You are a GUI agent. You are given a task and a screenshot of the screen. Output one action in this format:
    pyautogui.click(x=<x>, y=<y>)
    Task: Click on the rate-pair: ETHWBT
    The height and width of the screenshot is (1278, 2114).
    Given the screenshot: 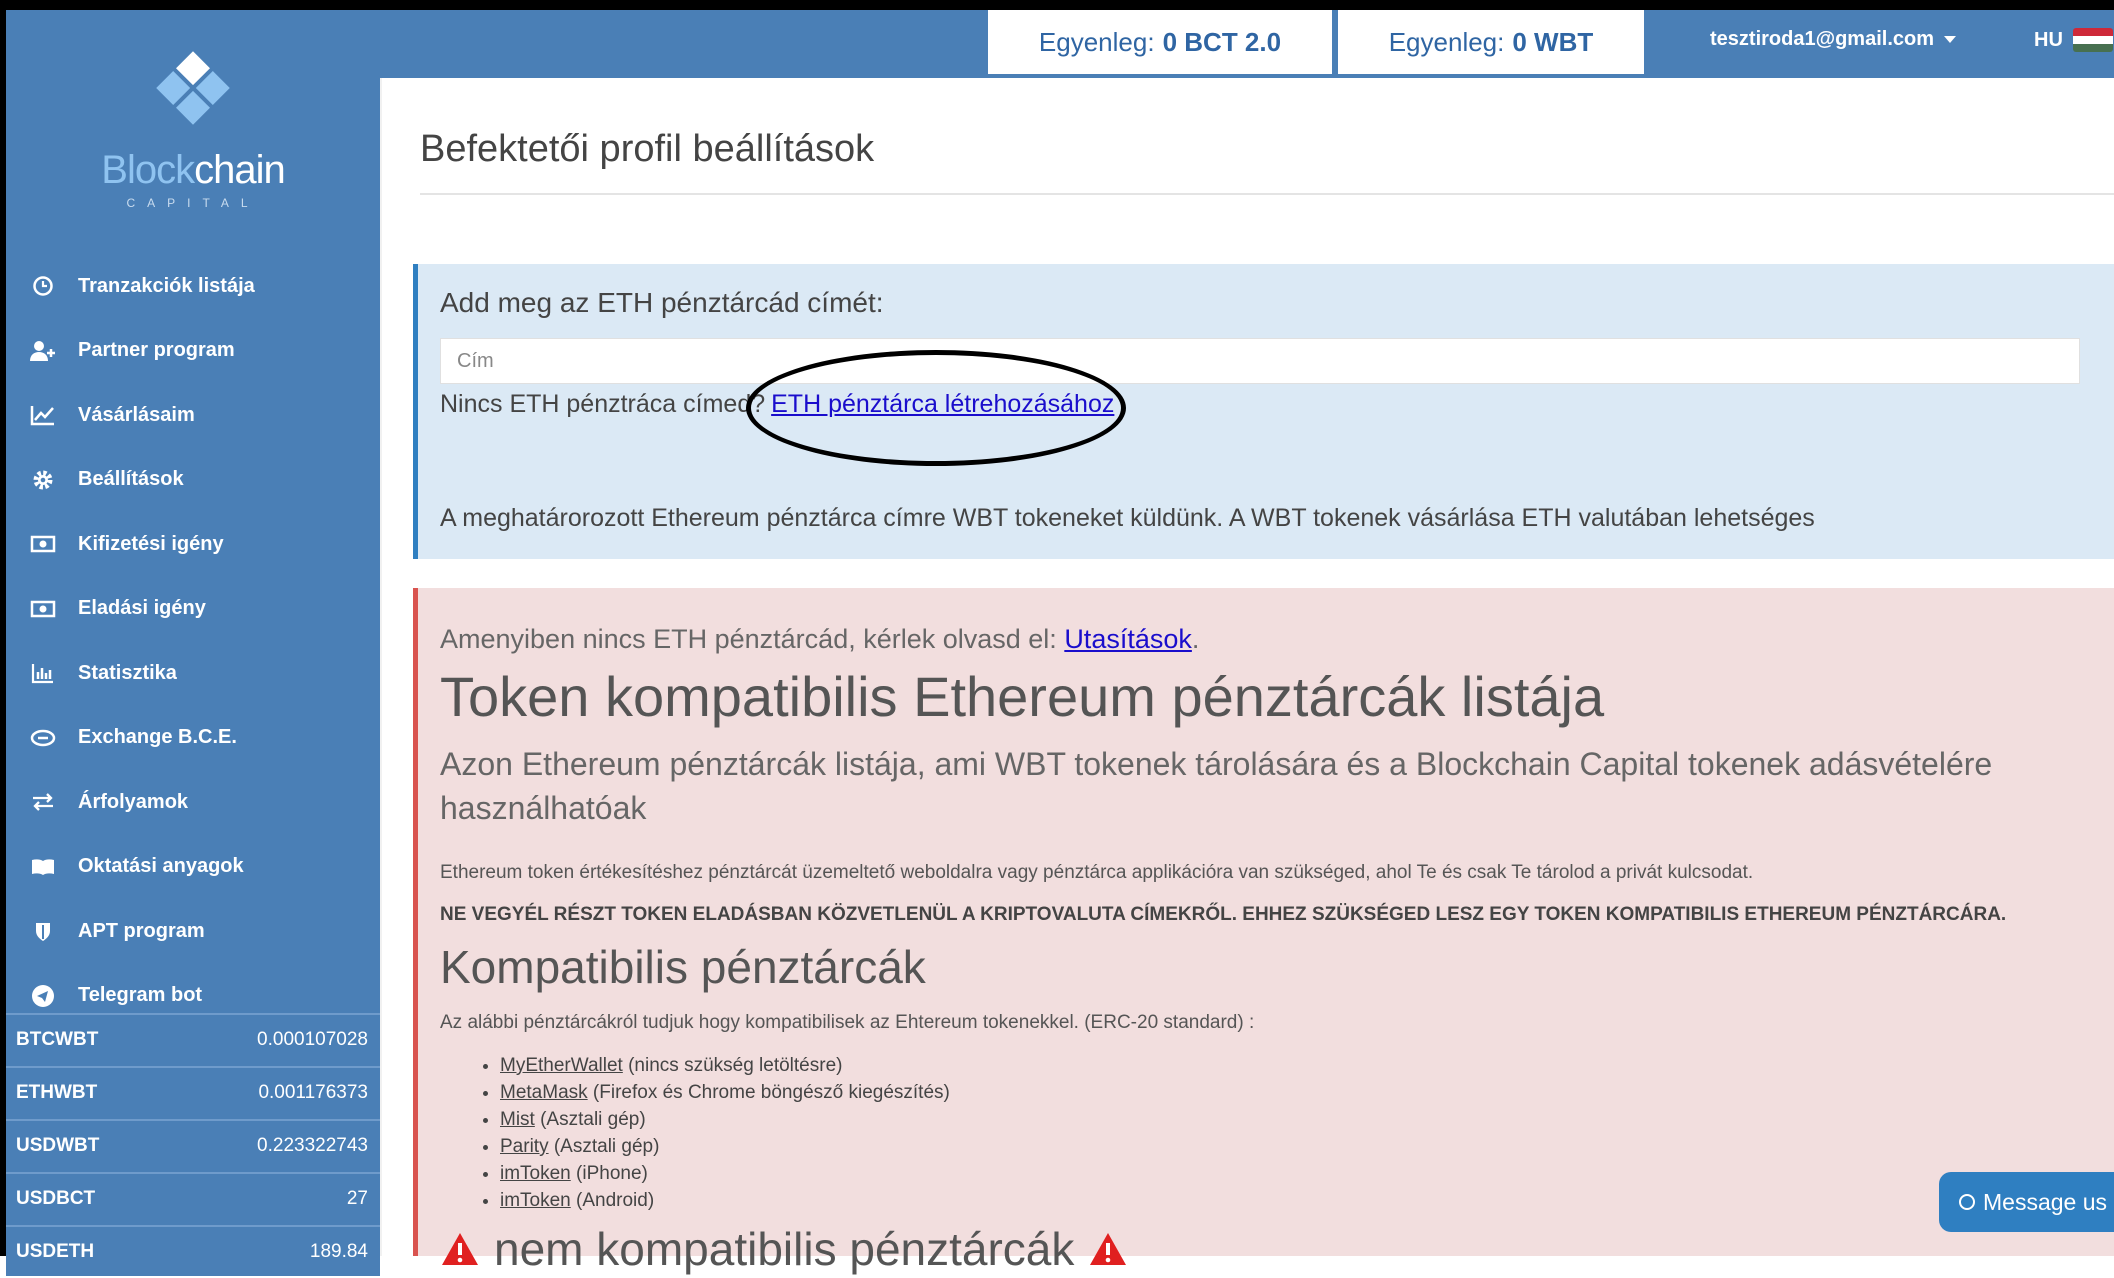 What is the action you would take?
    pyautogui.click(x=57, y=1092)
    